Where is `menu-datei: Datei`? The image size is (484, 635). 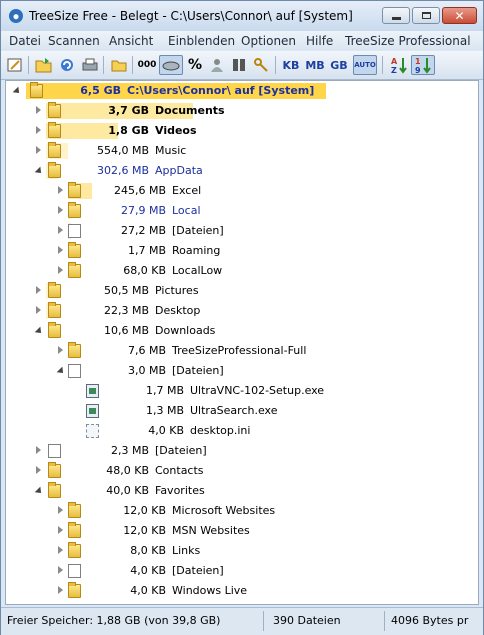
menu-datei: Datei is located at coordinates (25, 41).